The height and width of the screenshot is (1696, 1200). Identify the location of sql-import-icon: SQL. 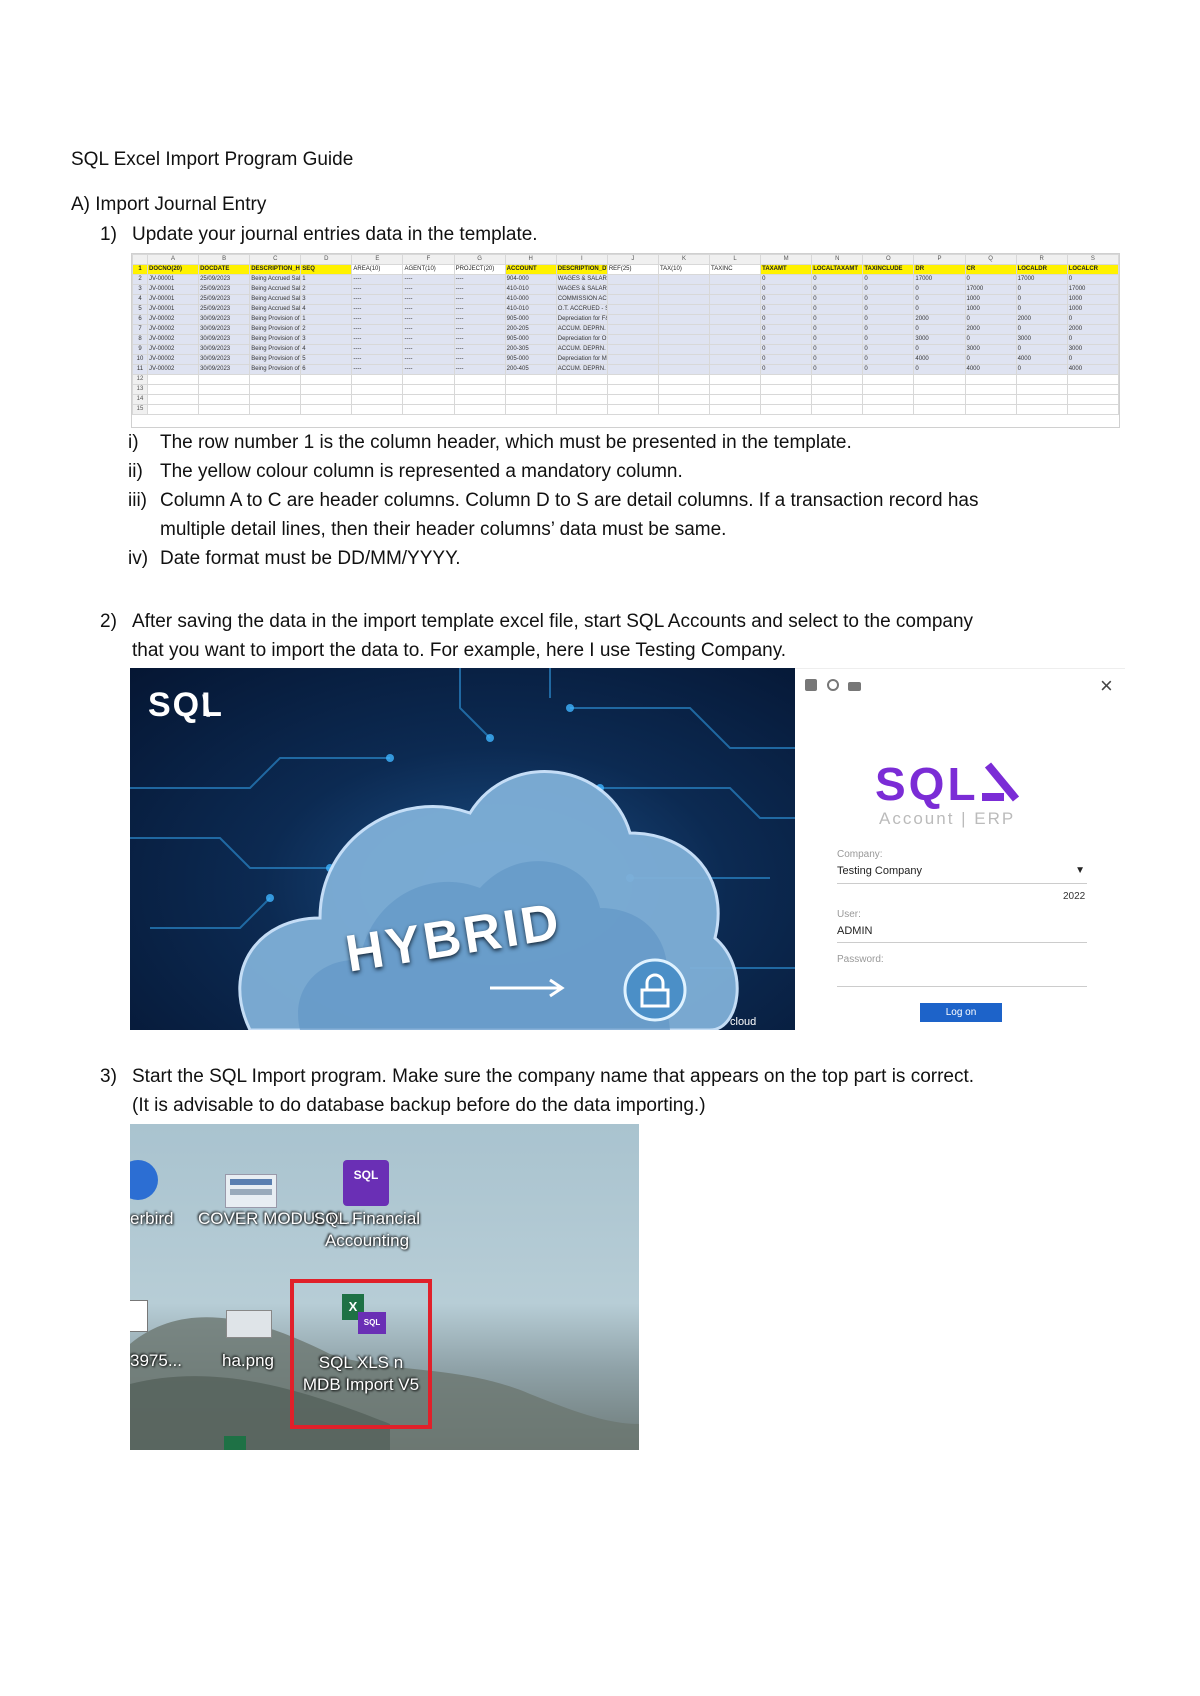
(372, 1323).